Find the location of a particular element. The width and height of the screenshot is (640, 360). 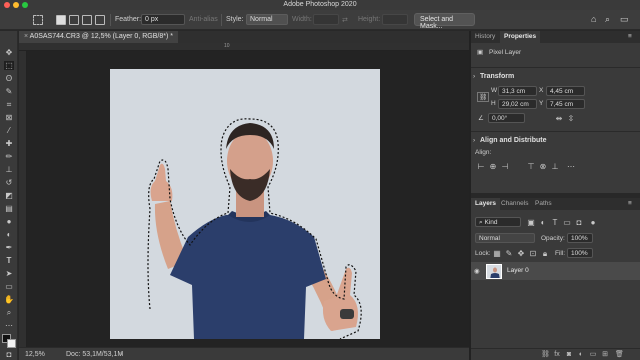

layers-tab-bar: Layers Channels Paths ≡ is located at coordinates (555, 204).